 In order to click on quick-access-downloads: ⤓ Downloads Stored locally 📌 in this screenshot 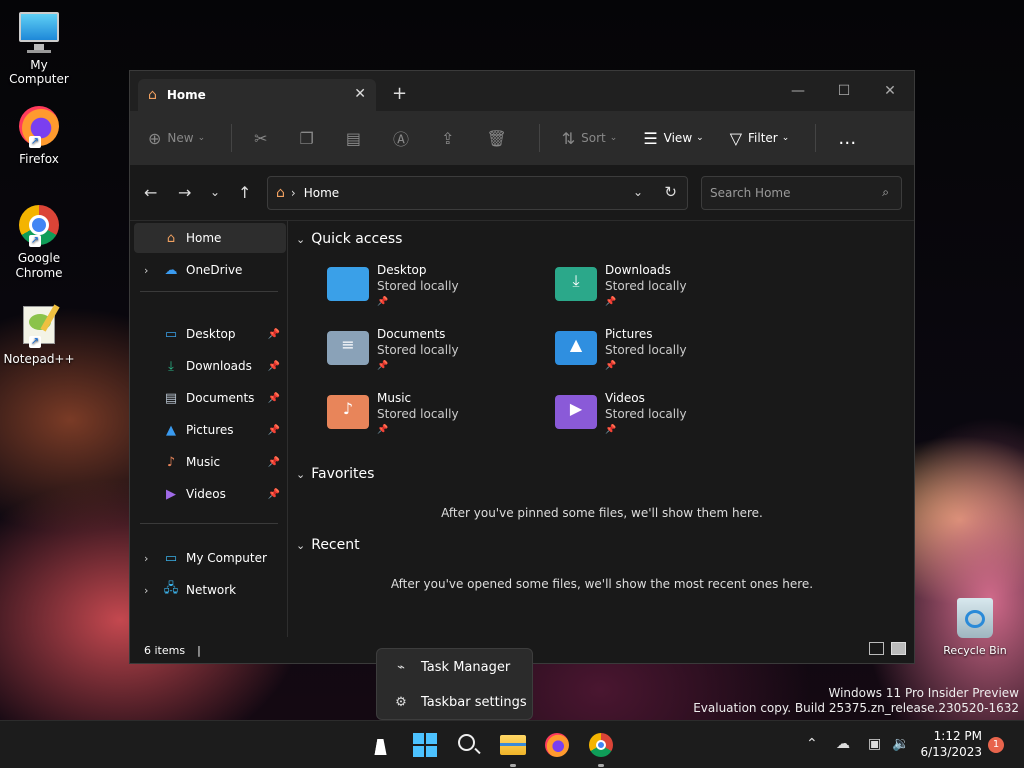, I will do `click(665, 291)`.